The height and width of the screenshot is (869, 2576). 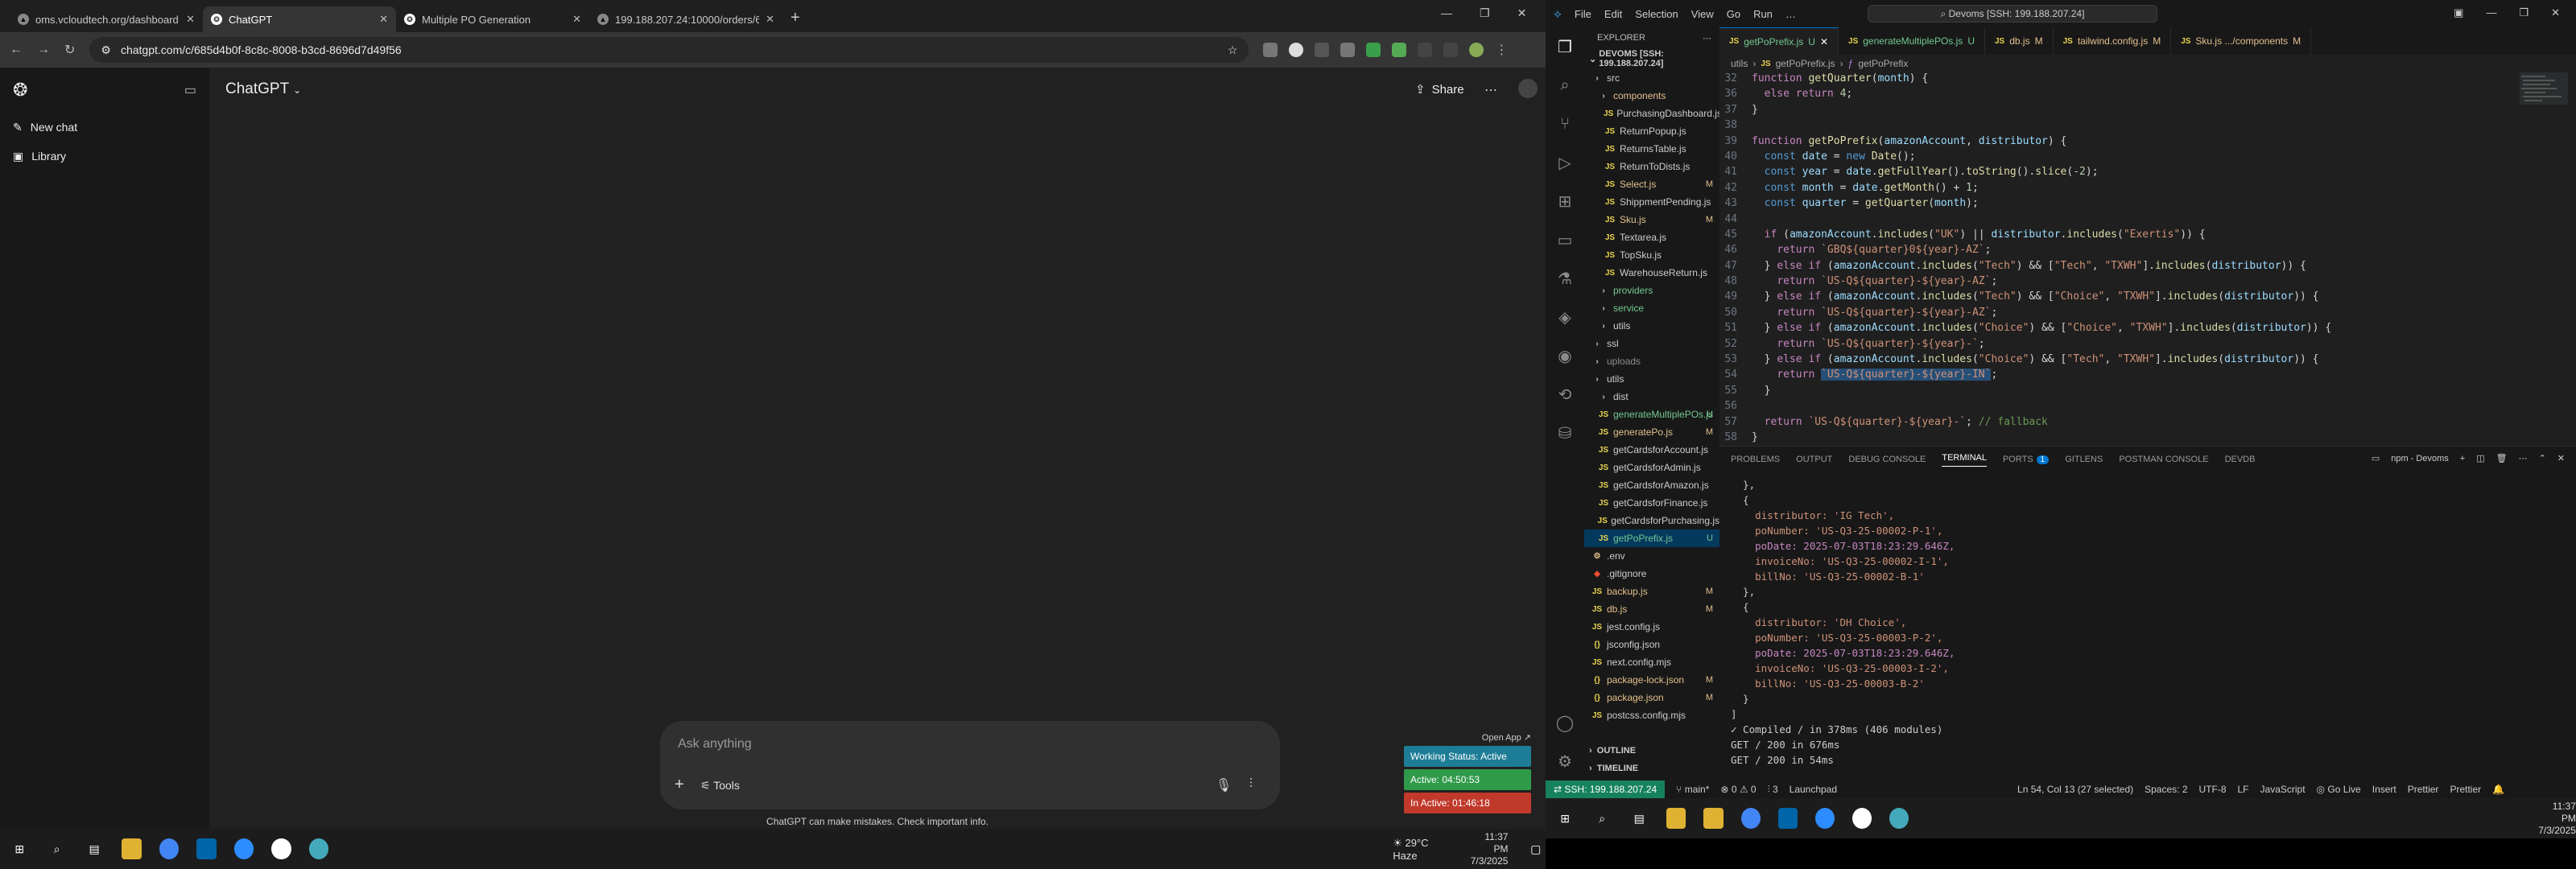 I want to click on browser-tab-active: ❂ ChatGPT ✕, so click(x=299, y=19).